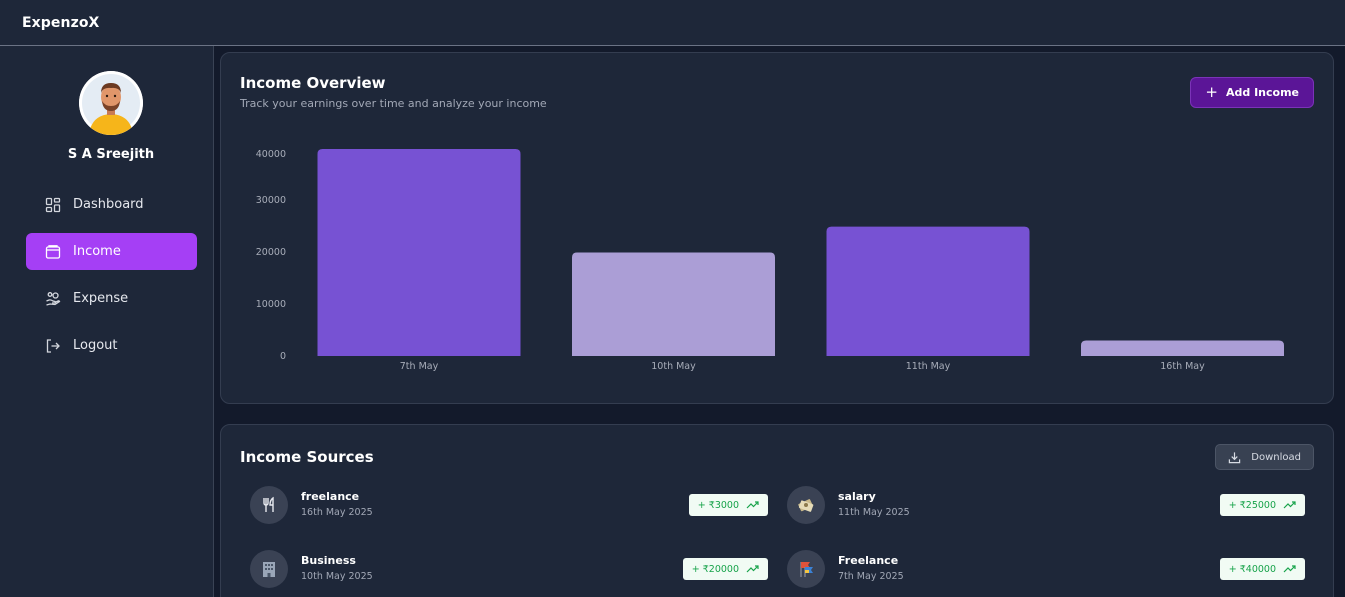 The height and width of the screenshot is (597, 1345). What do you see at coordinates (337, 512) in the screenshot?
I see `source-date: 16th May 2025` at bounding box center [337, 512].